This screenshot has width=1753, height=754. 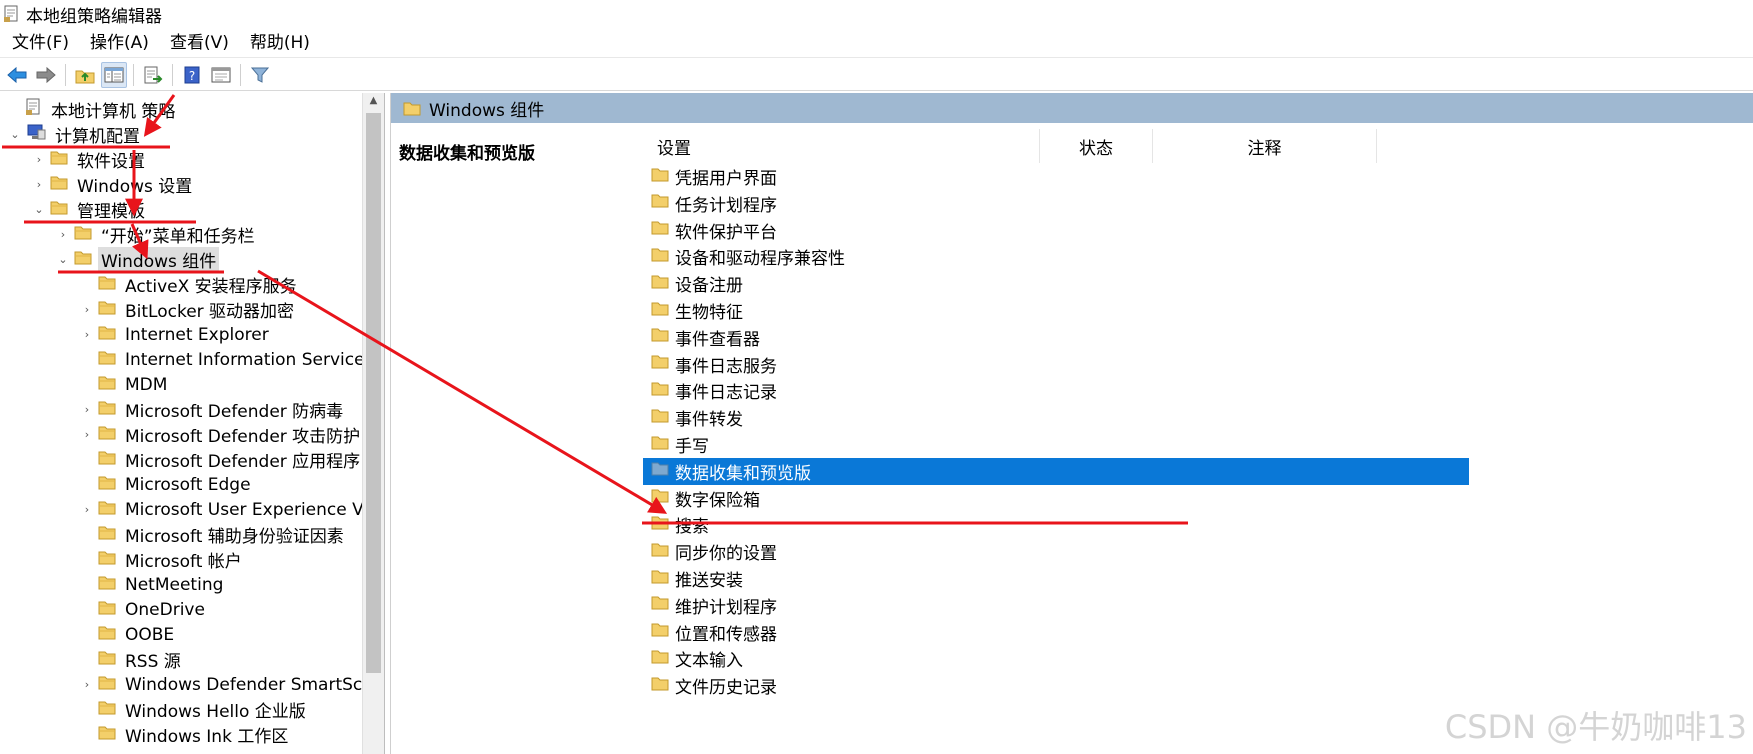 What do you see at coordinates (726, 607) in the screenshot?
I see `settings-list-item-label: 维护计划程序` at bounding box center [726, 607].